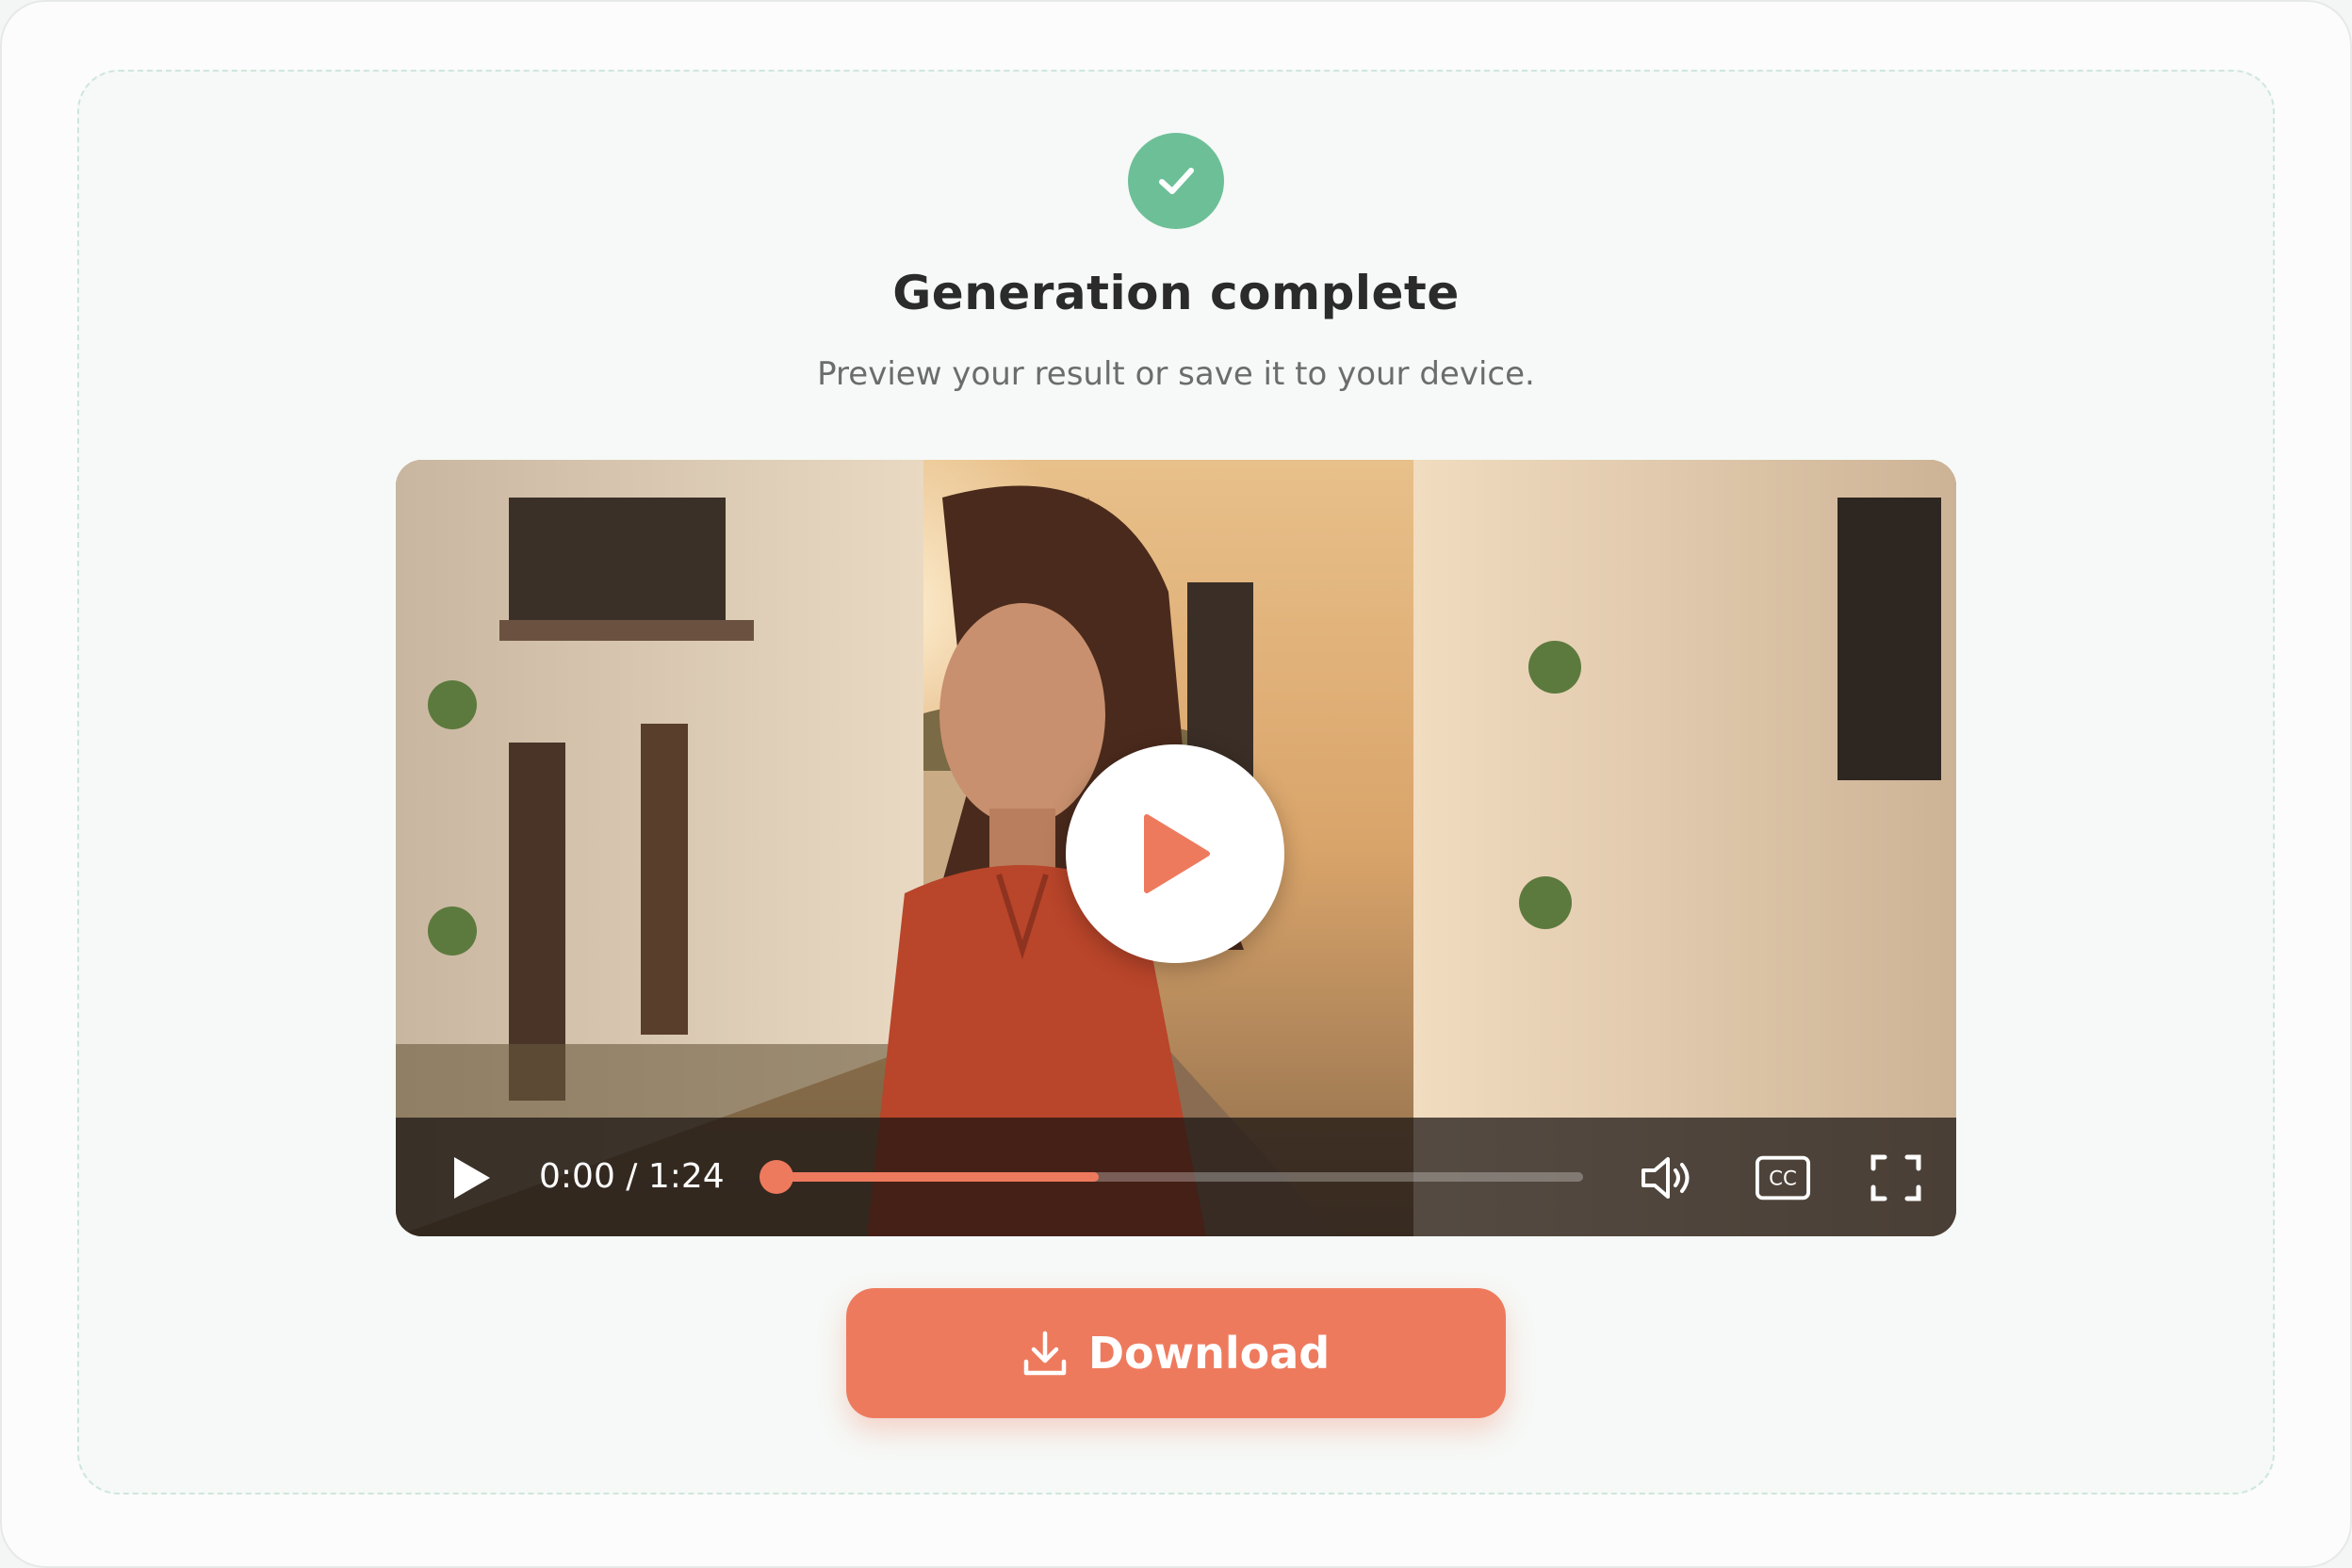 Image resolution: width=2352 pixels, height=1568 pixels. What do you see at coordinates (938, 1177) in the screenshot?
I see `progress-fill` at bounding box center [938, 1177].